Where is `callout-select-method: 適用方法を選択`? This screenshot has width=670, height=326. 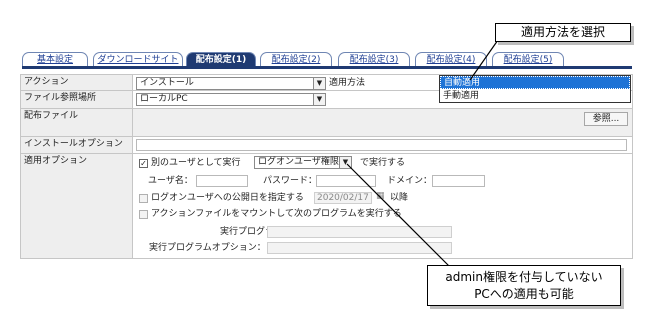
callout-select-method: 適用方法を選択 is located at coordinates (563, 32).